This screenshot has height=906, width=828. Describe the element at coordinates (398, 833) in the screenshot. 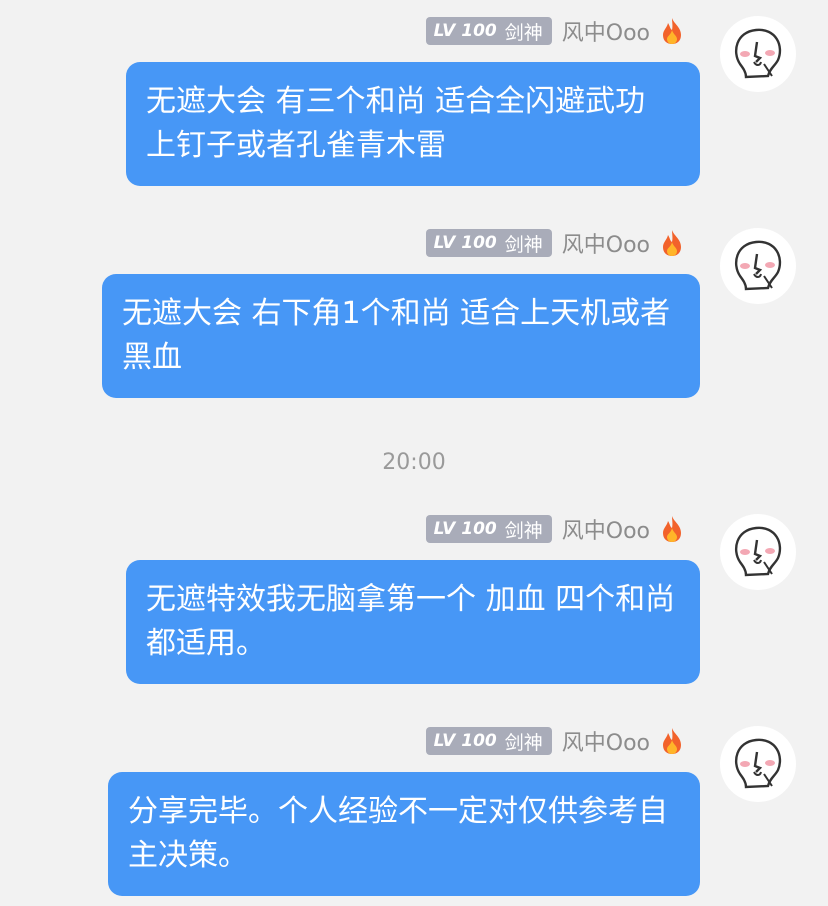

I see `message-text: 分享完毕。个人经验不一定对仅供参考自主决策。` at that location.